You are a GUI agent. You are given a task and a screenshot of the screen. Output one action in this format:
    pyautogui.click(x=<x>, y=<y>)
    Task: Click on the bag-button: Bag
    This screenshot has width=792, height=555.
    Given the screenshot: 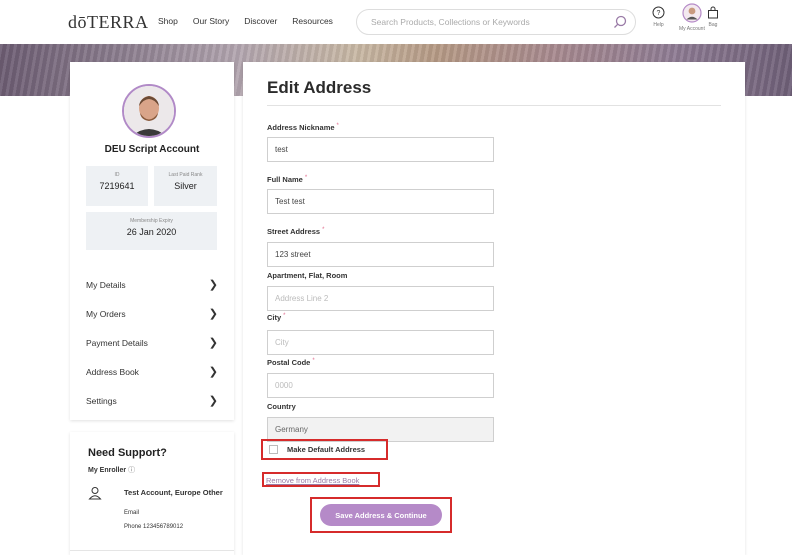 What is the action you would take?
    pyautogui.click(x=713, y=17)
    